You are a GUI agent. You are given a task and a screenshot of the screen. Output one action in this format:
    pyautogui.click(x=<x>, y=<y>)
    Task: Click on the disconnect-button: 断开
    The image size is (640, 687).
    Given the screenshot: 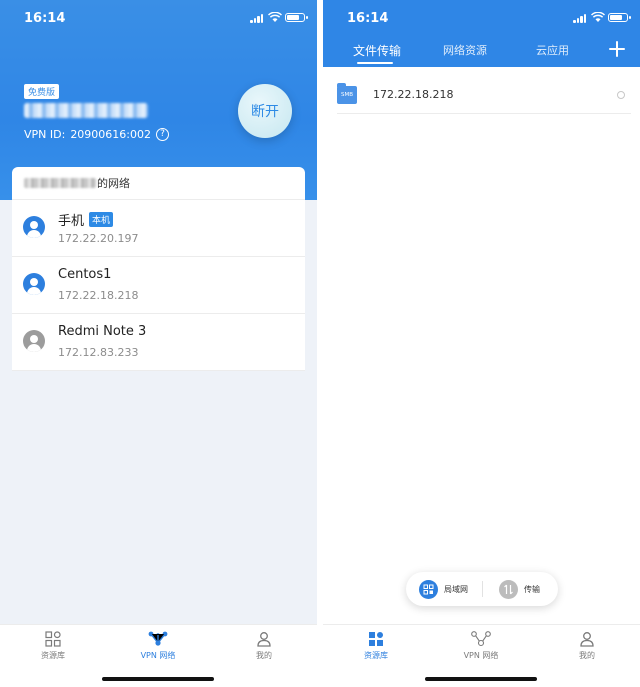 What is the action you would take?
    pyautogui.click(x=265, y=111)
    